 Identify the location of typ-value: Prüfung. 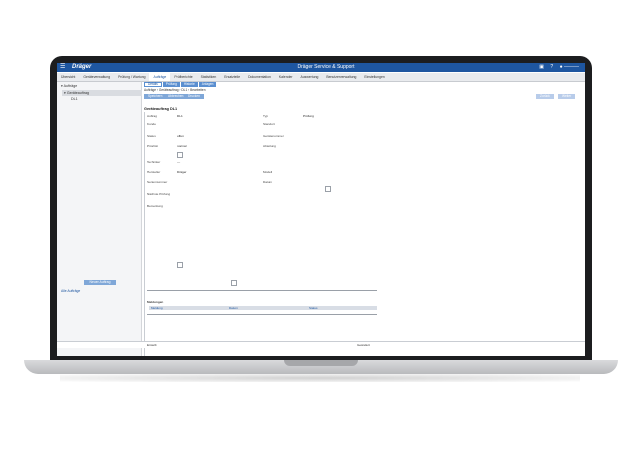
(308, 116).